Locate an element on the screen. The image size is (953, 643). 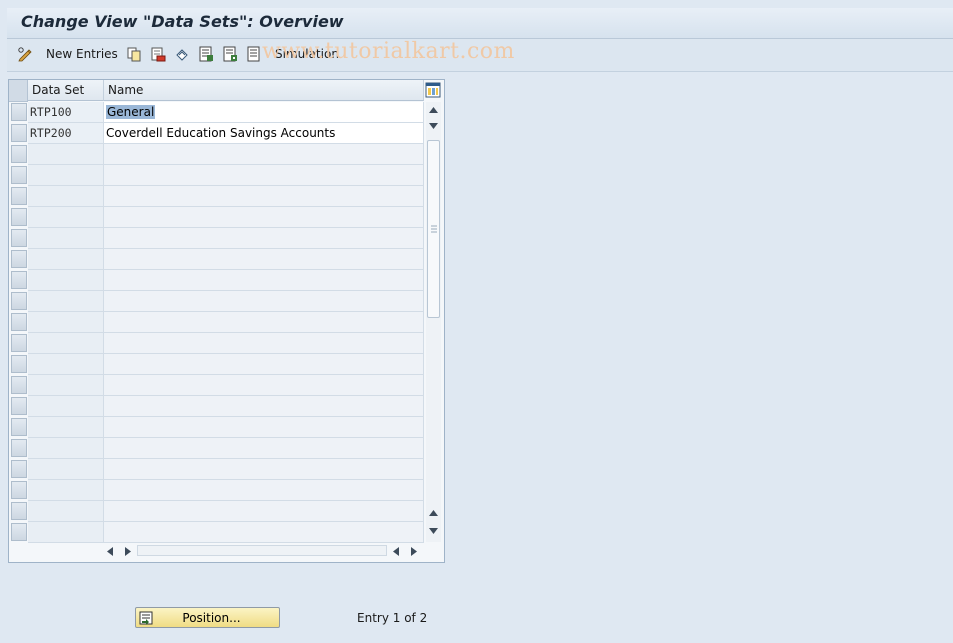
select-all-button is located at coordinates (206, 54).